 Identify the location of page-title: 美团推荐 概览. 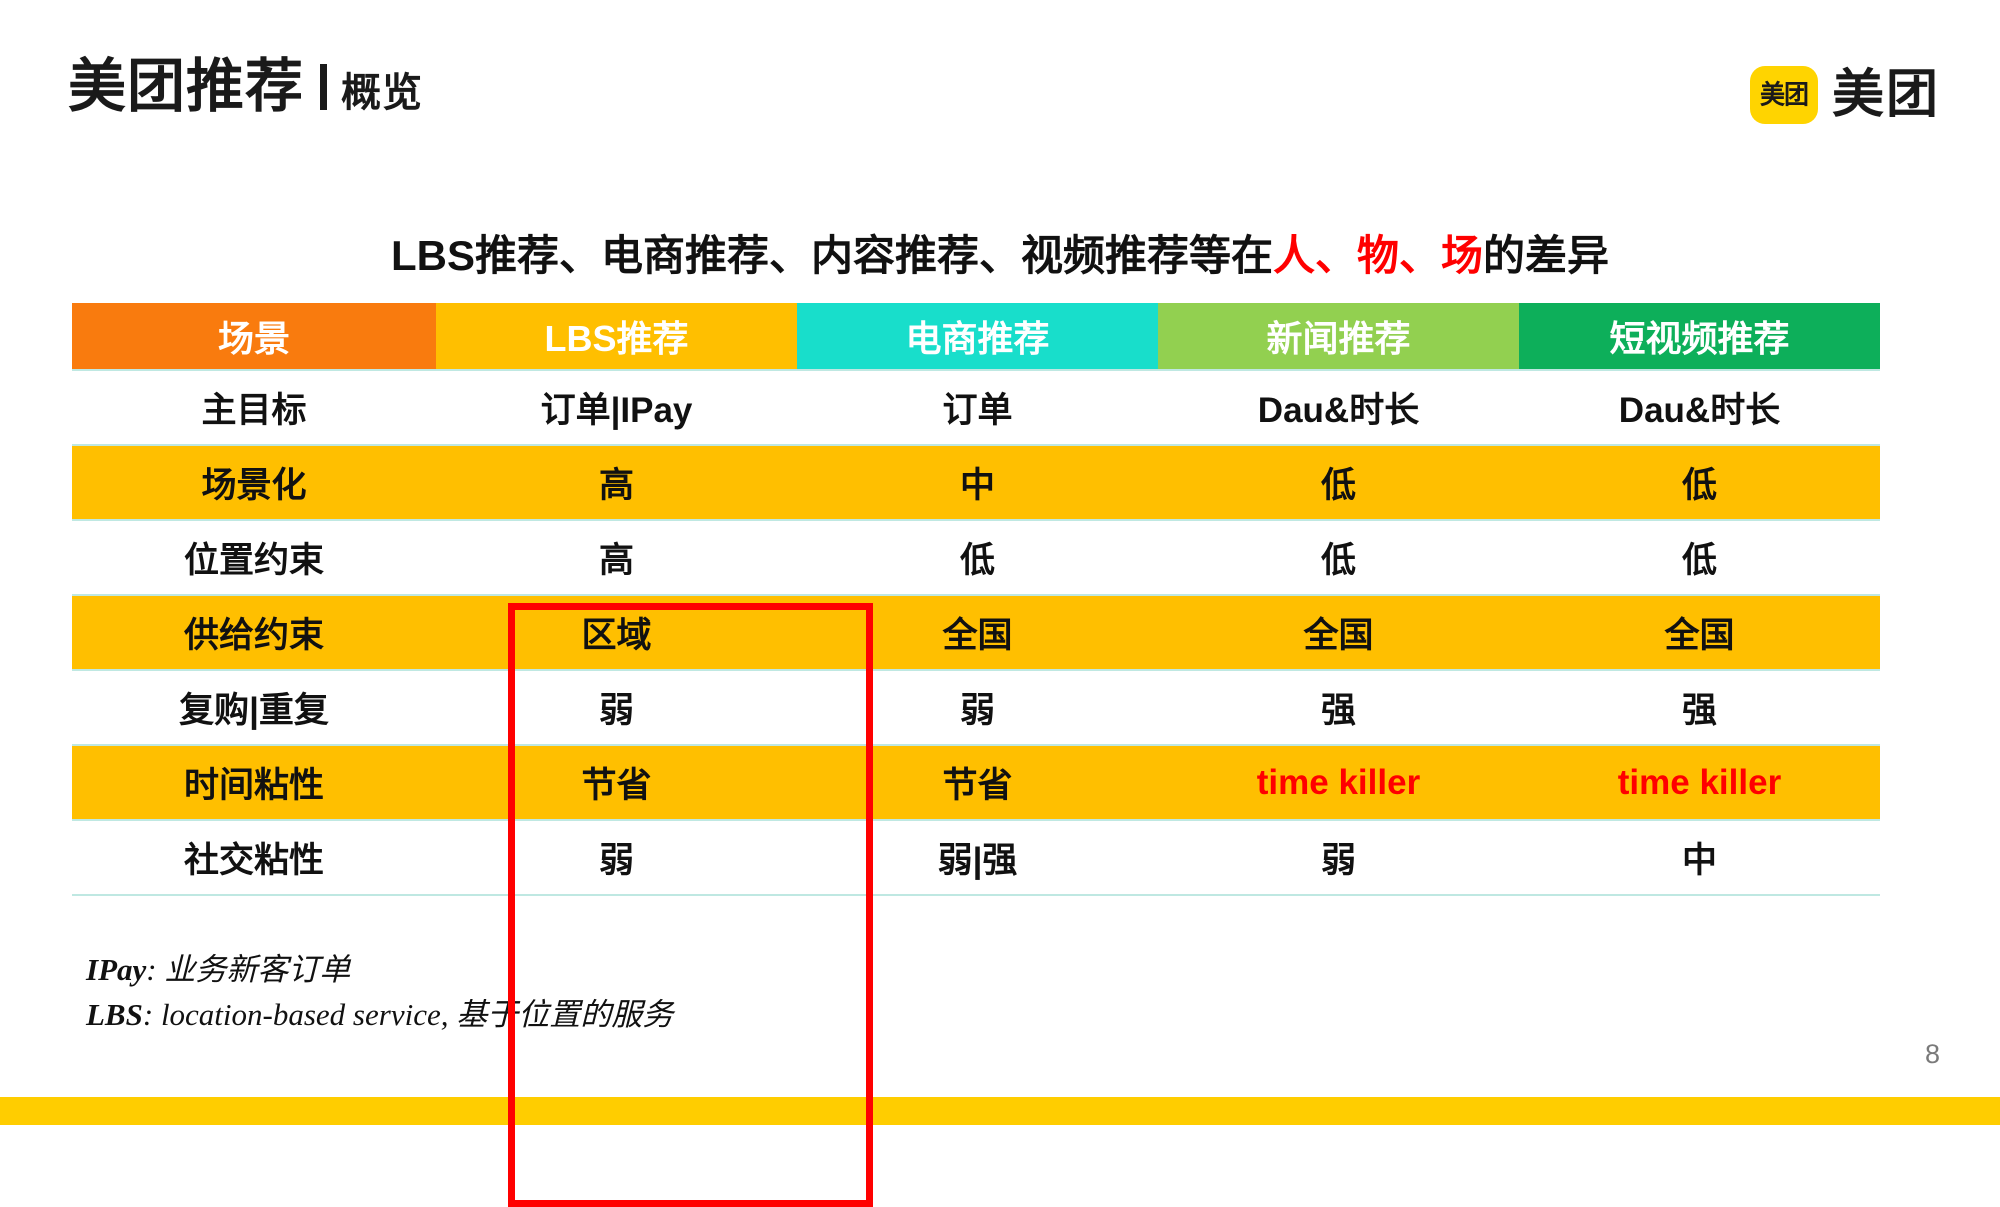
(245, 87).